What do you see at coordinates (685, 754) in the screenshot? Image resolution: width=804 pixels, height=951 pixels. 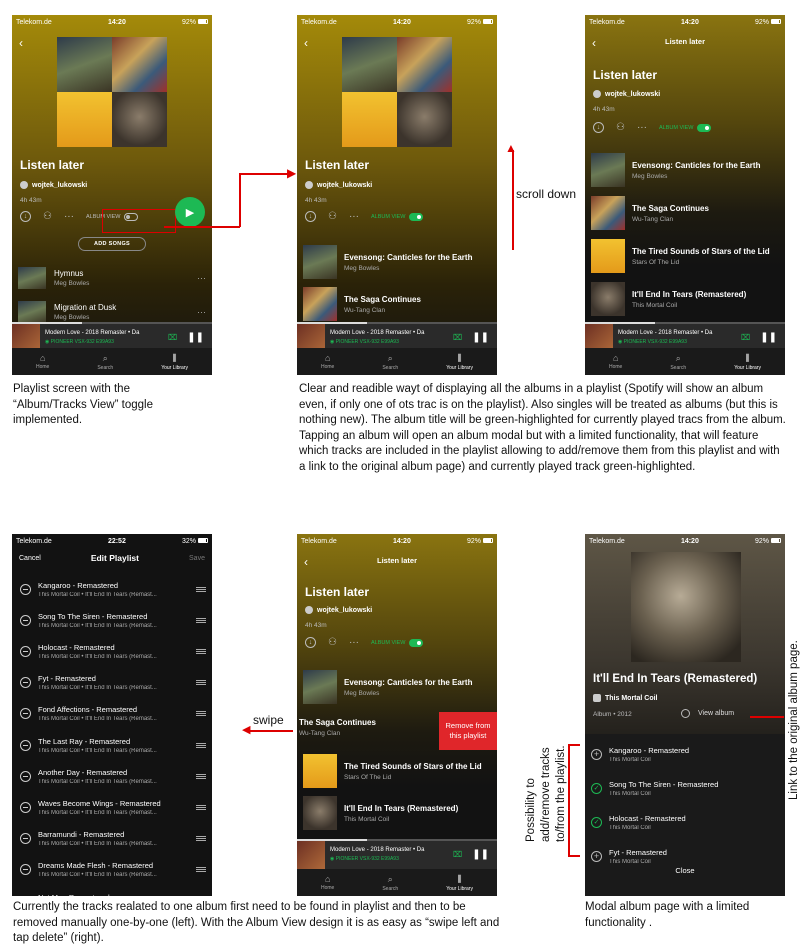 I see `modal-track-row: + Kangaroo - Remastered This Mortal Coil` at bounding box center [685, 754].